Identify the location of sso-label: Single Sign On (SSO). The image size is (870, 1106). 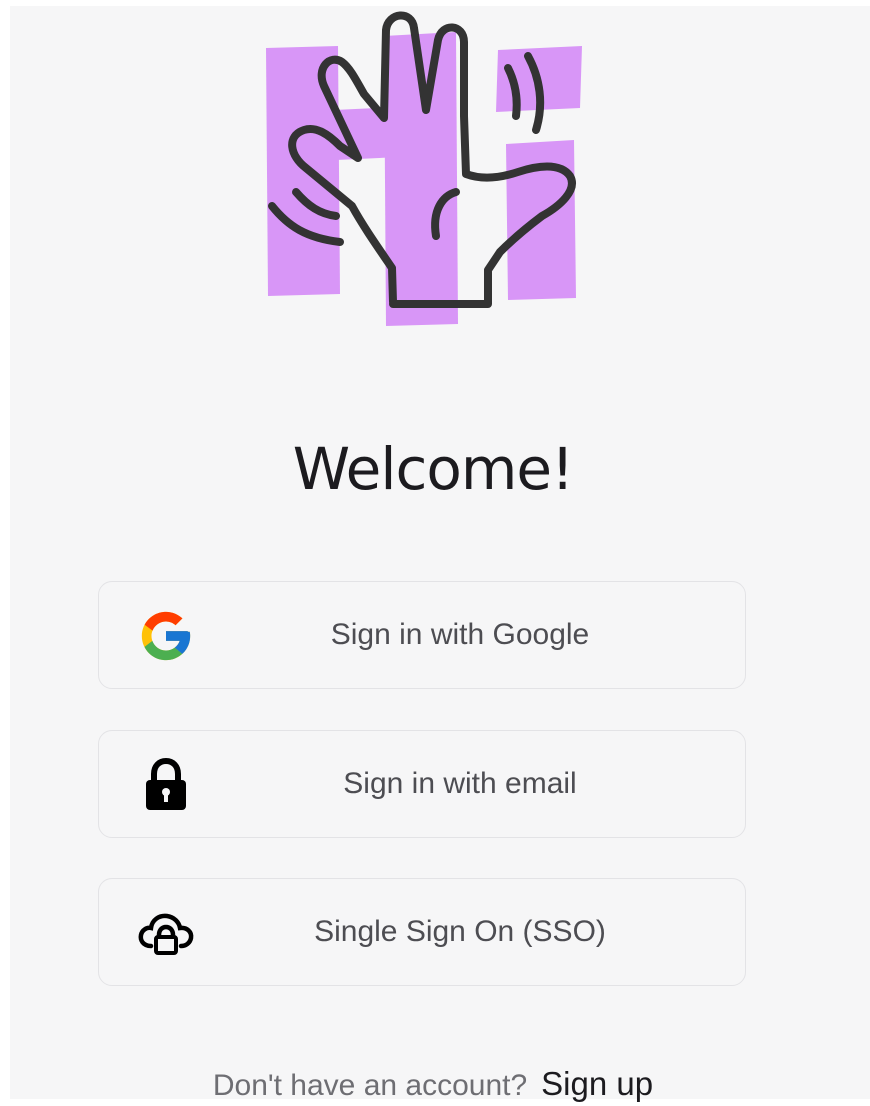
(460, 931).